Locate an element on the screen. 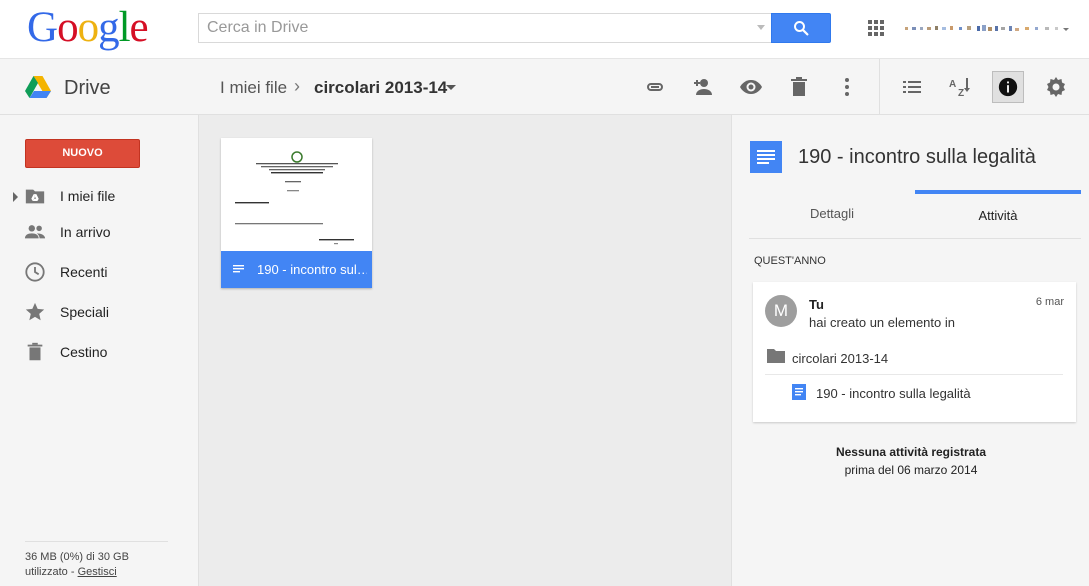 The width and height of the screenshot is (1089, 586). activity-description: hai creato un elemento in is located at coordinates (882, 322).